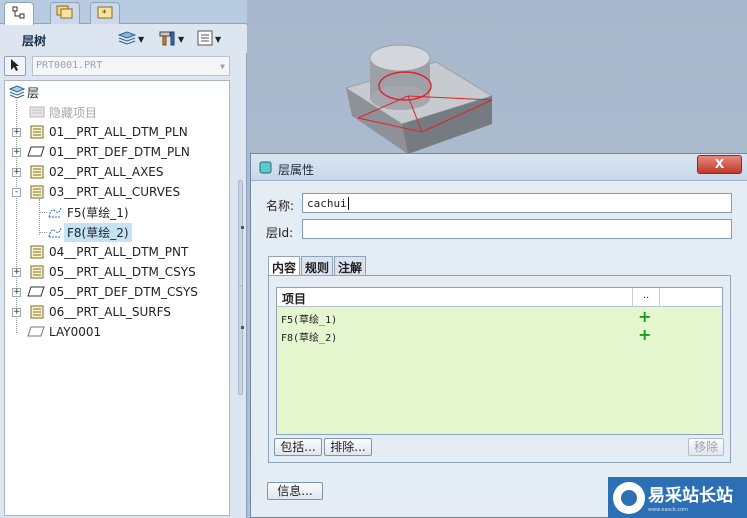  I want to click on show-menu-button: ▼, so click(209, 39).